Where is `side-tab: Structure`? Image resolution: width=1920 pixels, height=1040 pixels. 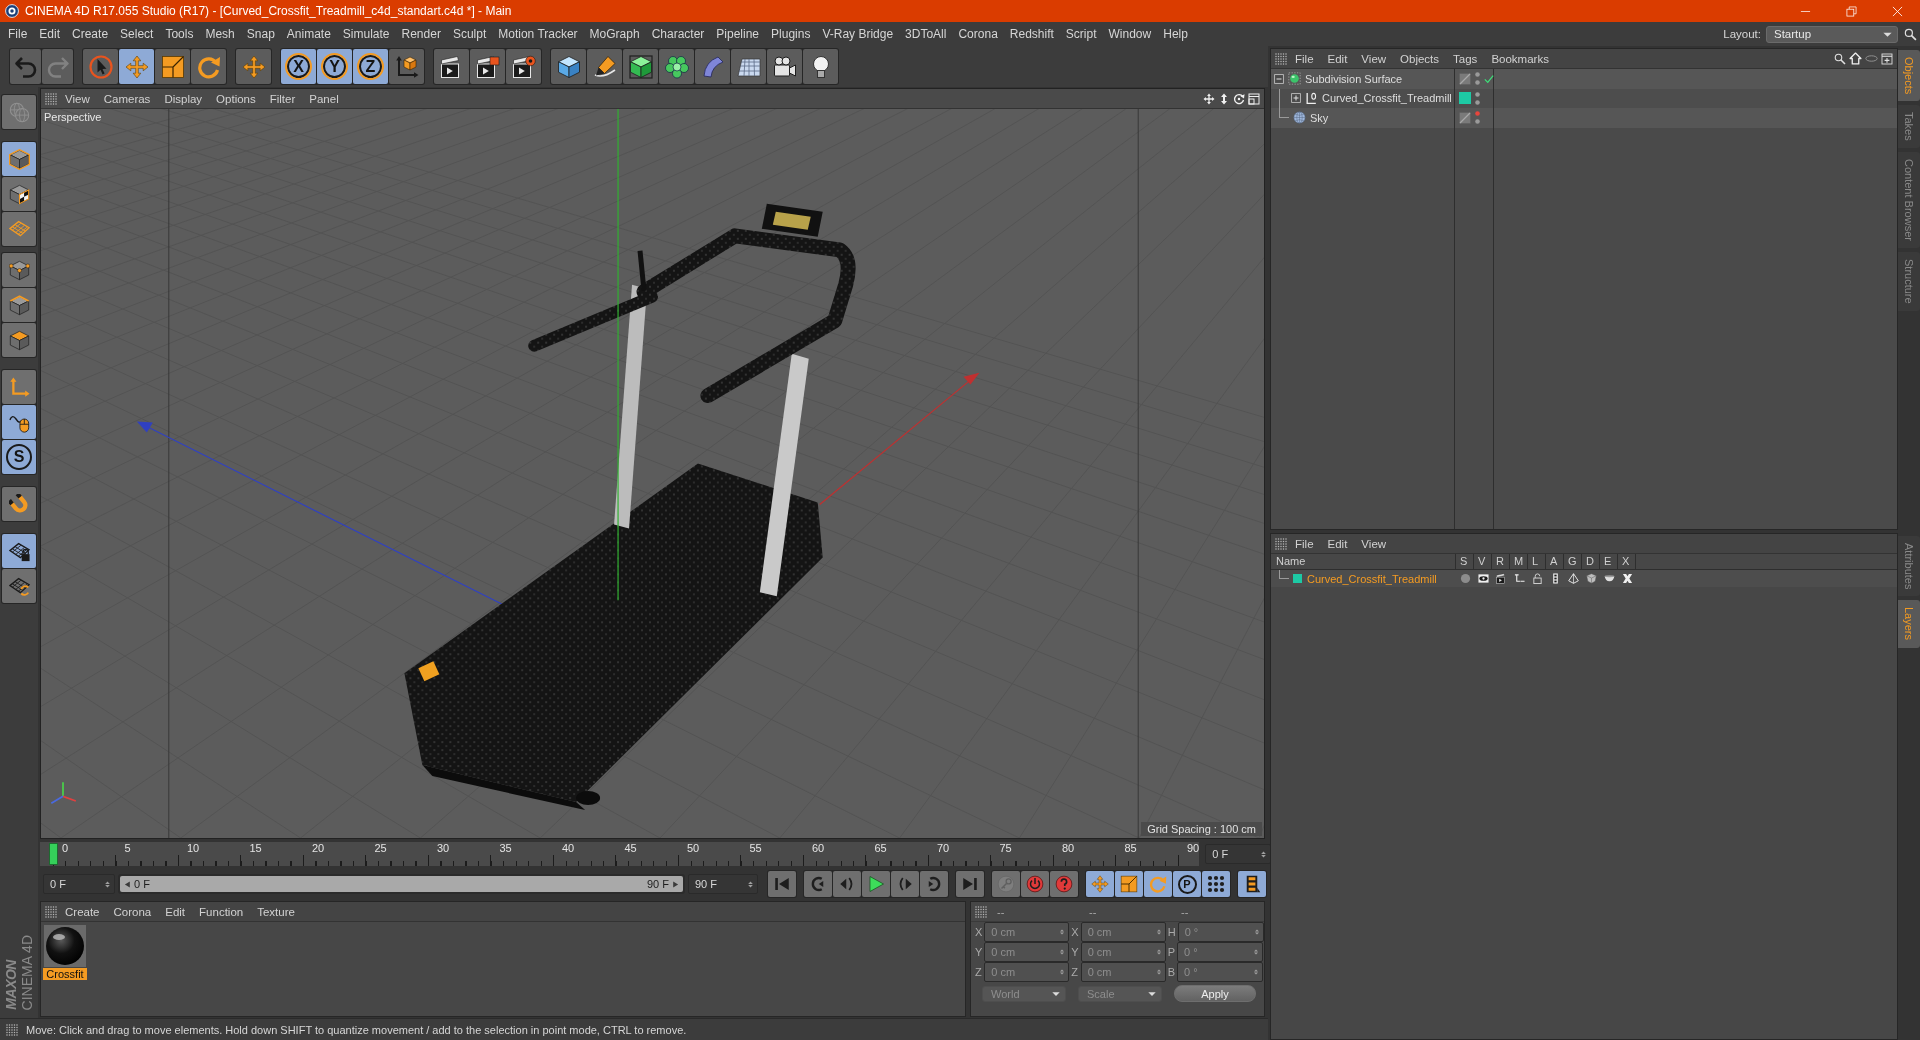 side-tab: Structure is located at coordinates (1909, 281).